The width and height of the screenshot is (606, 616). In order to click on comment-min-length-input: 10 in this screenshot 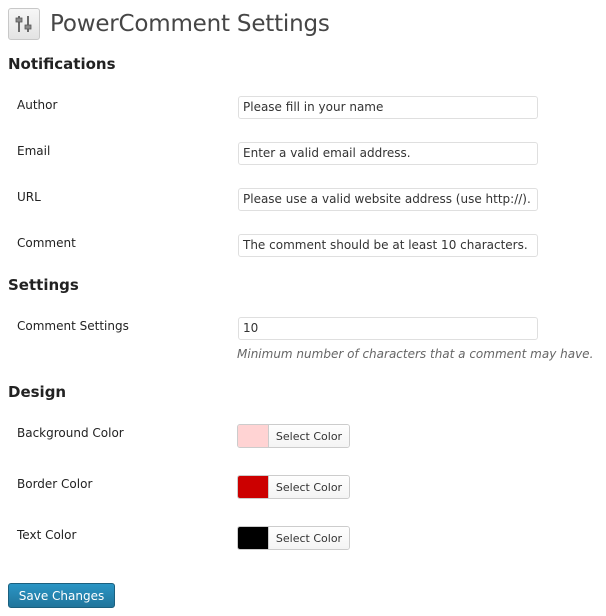, I will do `click(388, 328)`.